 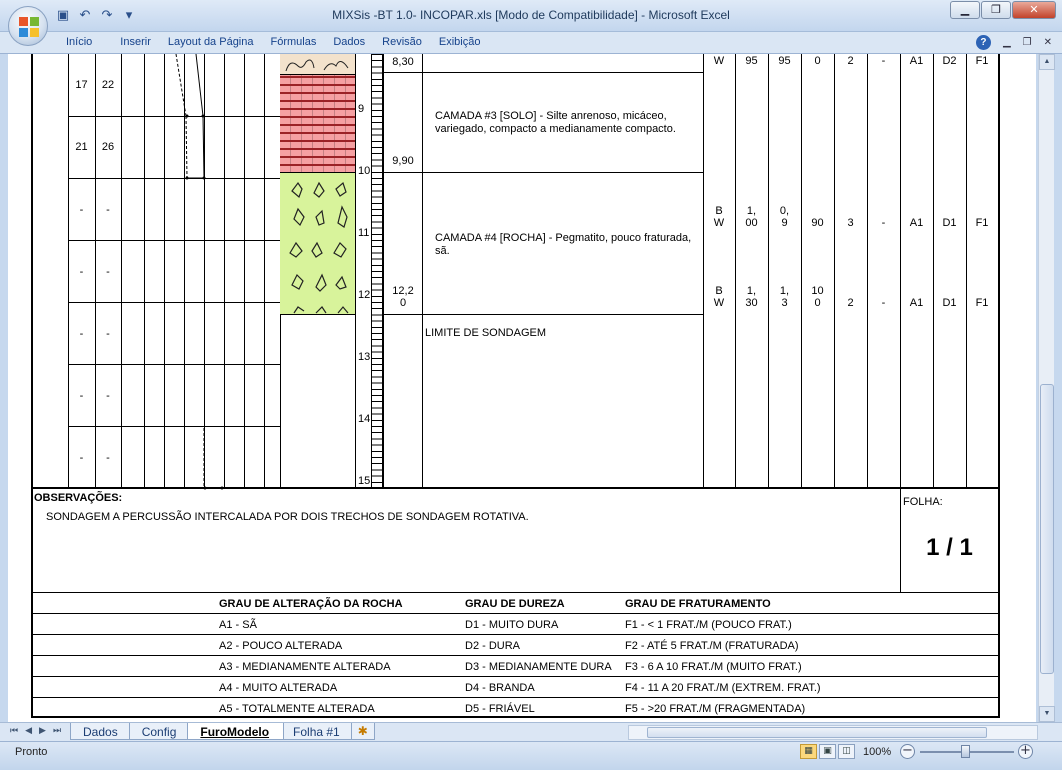 What do you see at coordinates (236, 731) in the screenshot?
I see `sheet-tab-furomodelo: FuroModelo` at bounding box center [236, 731].